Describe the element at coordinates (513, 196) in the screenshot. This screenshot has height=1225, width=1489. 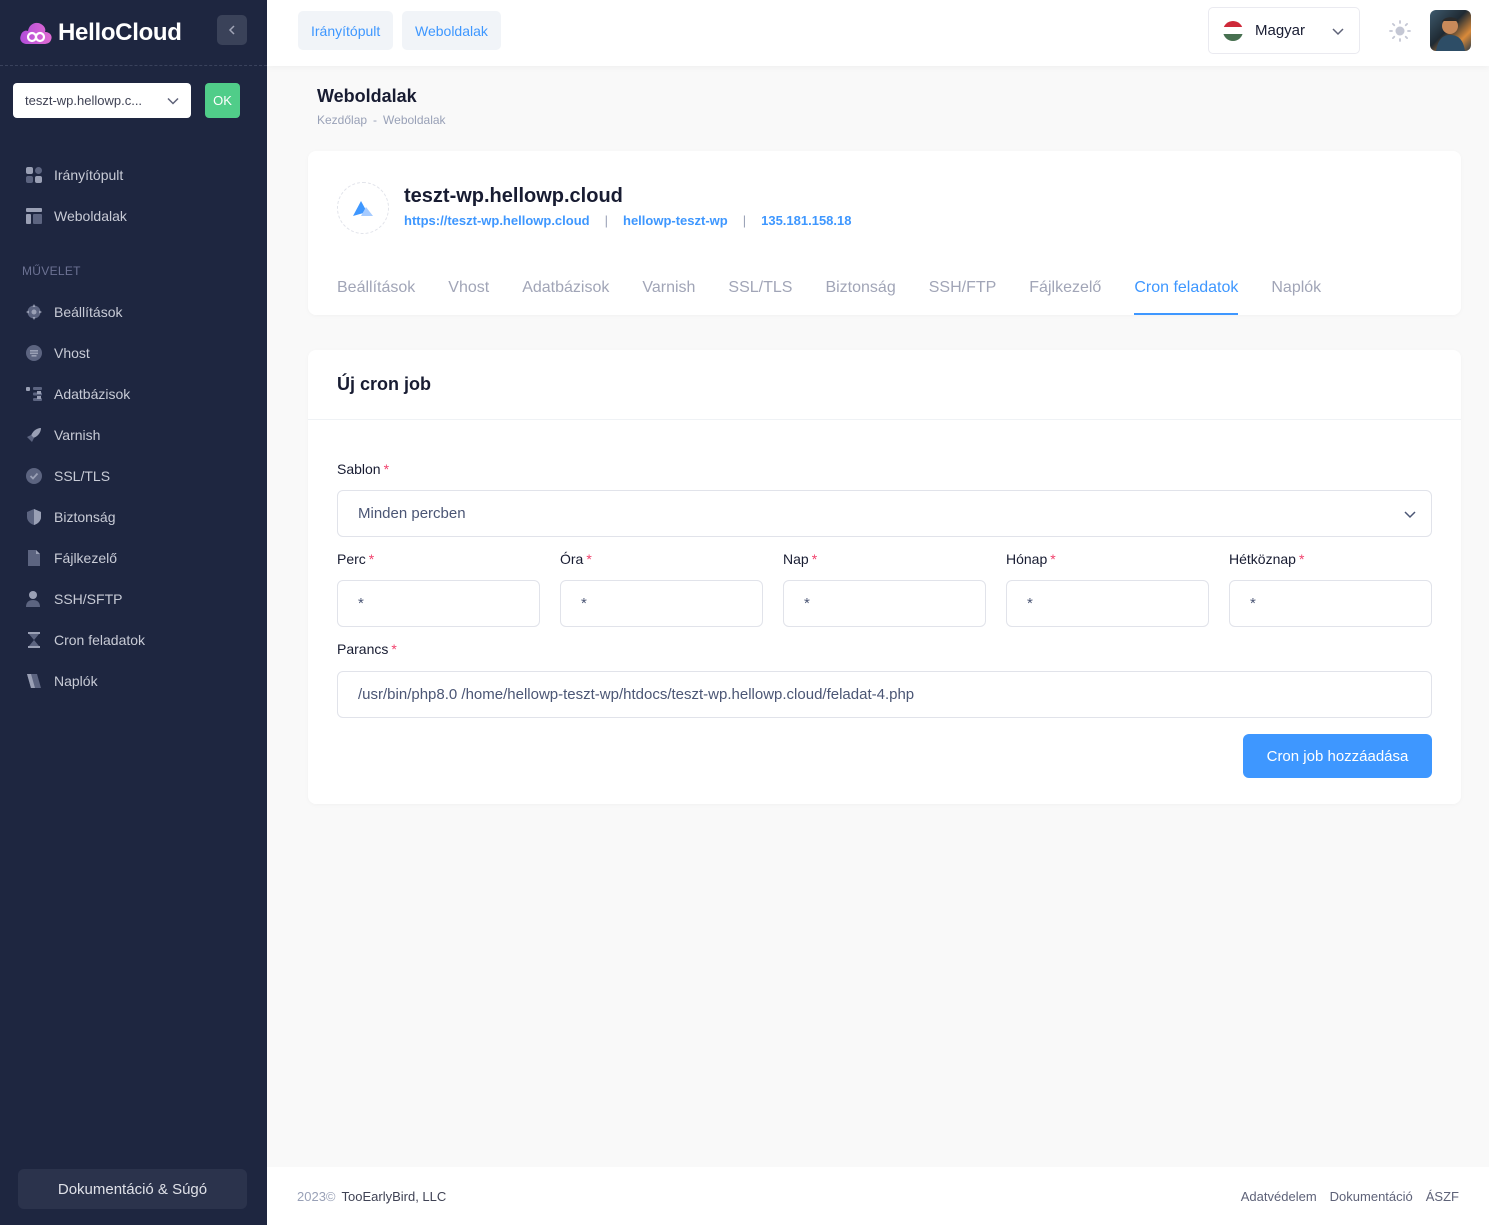
I see `site-name: teszt-wp.hellowp.cloud` at that location.